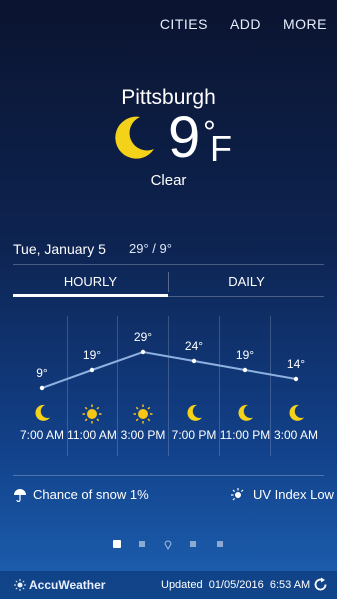  Describe the element at coordinates (67, 585) in the screenshot. I see `brand-text: AccuWeather` at that location.